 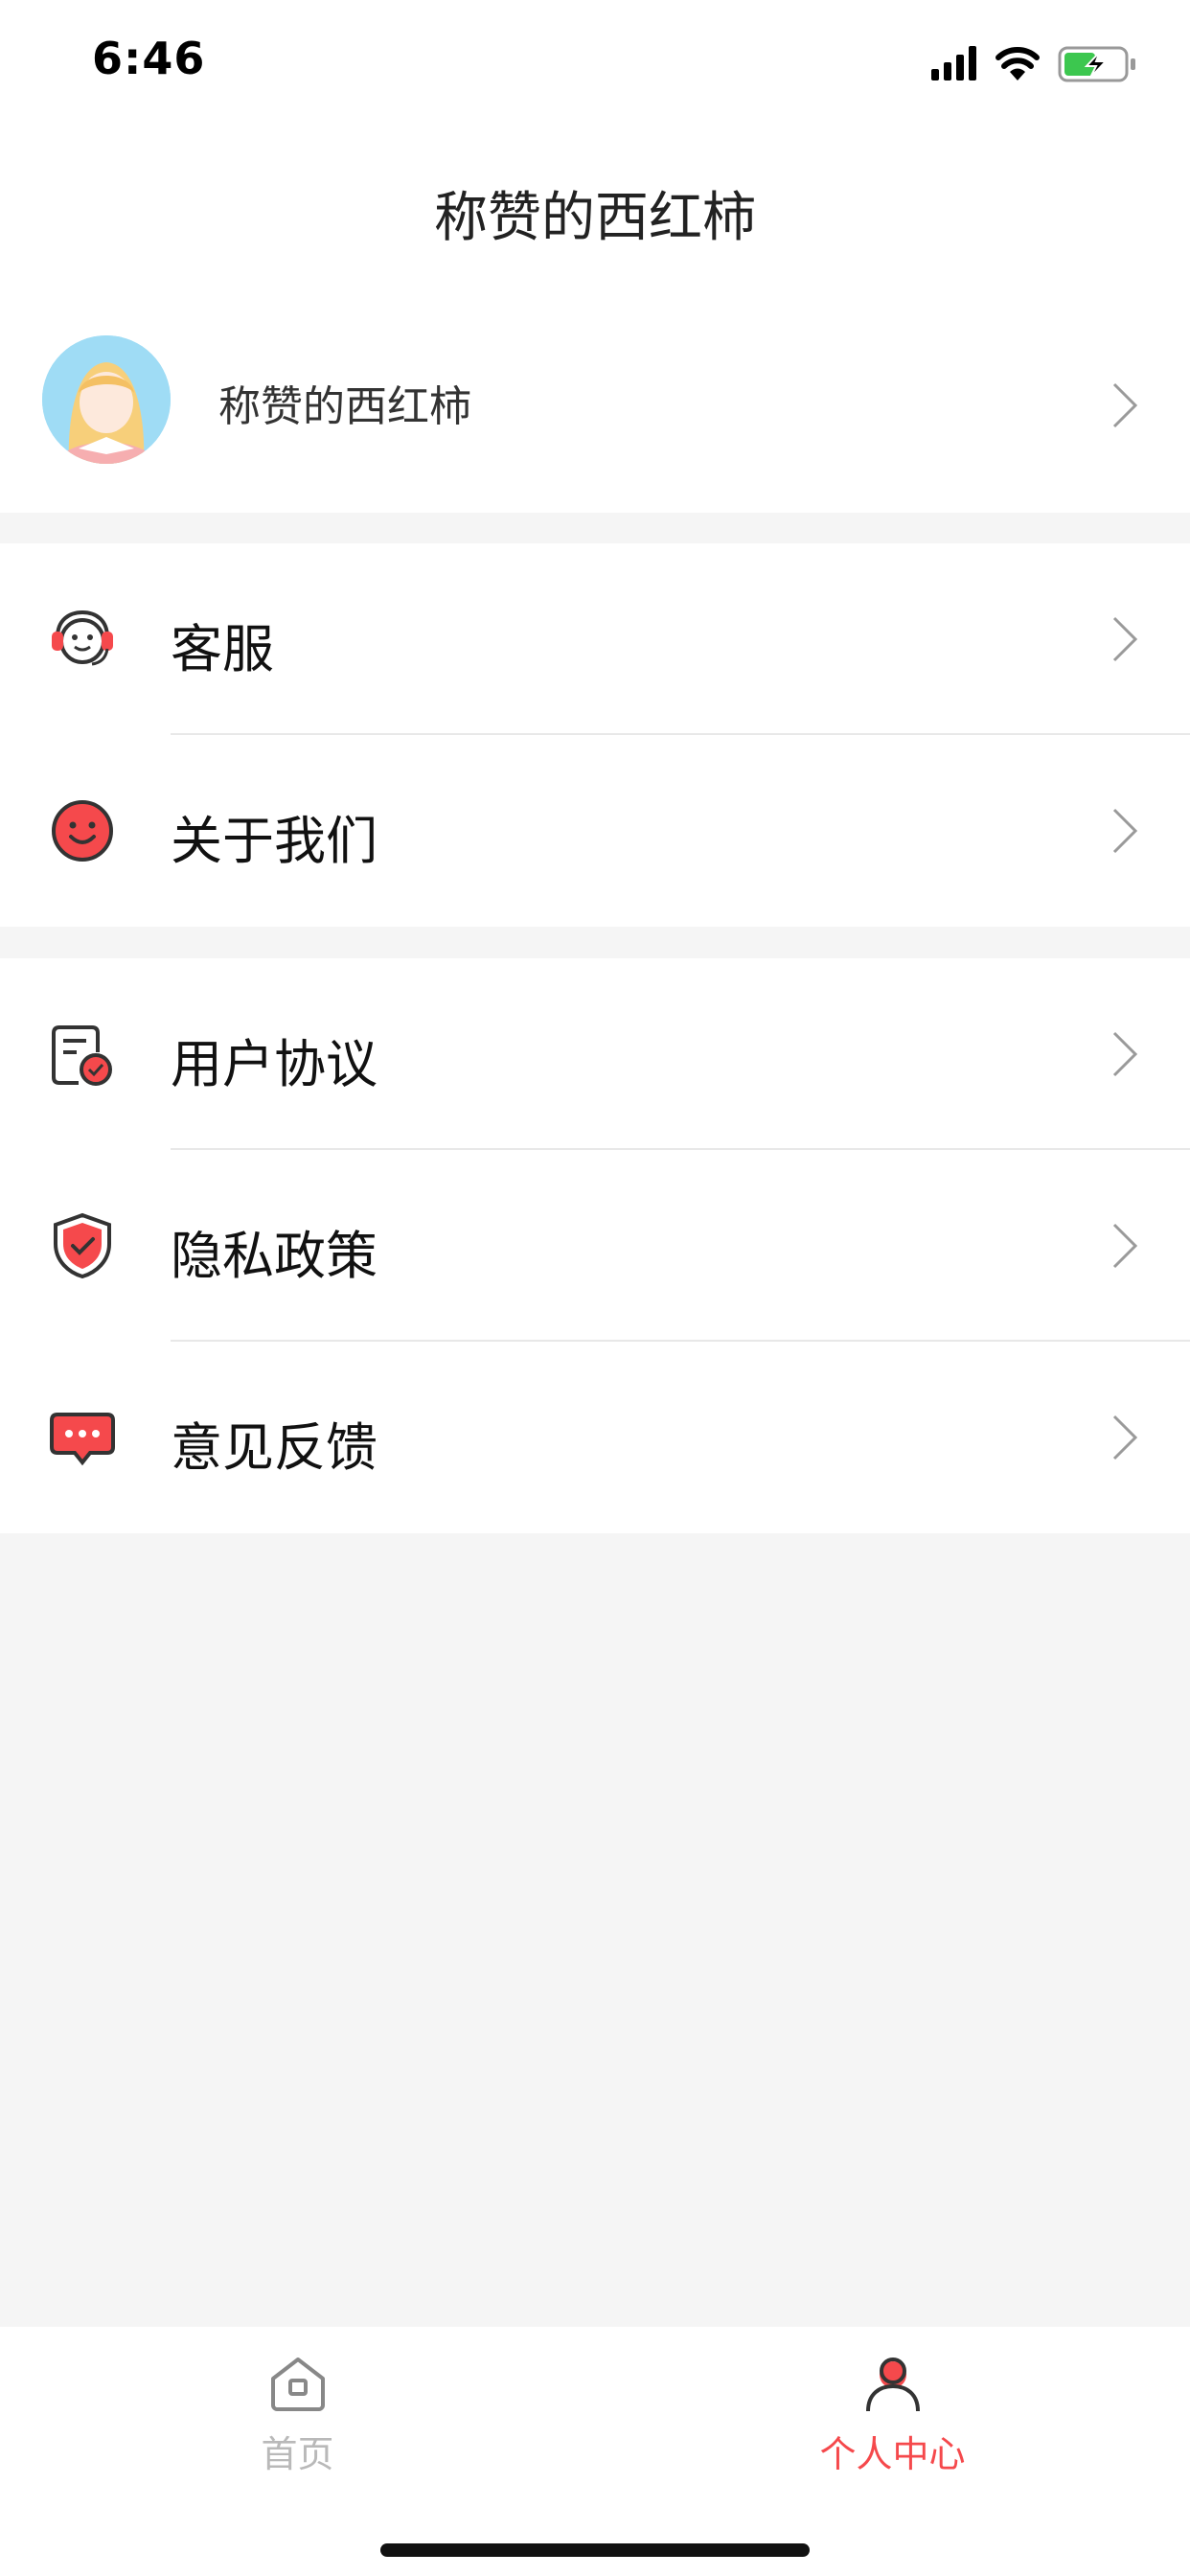 What do you see at coordinates (893, 2413) in the screenshot?
I see `tab-profile-center: 个人中心` at bounding box center [893, 2413].